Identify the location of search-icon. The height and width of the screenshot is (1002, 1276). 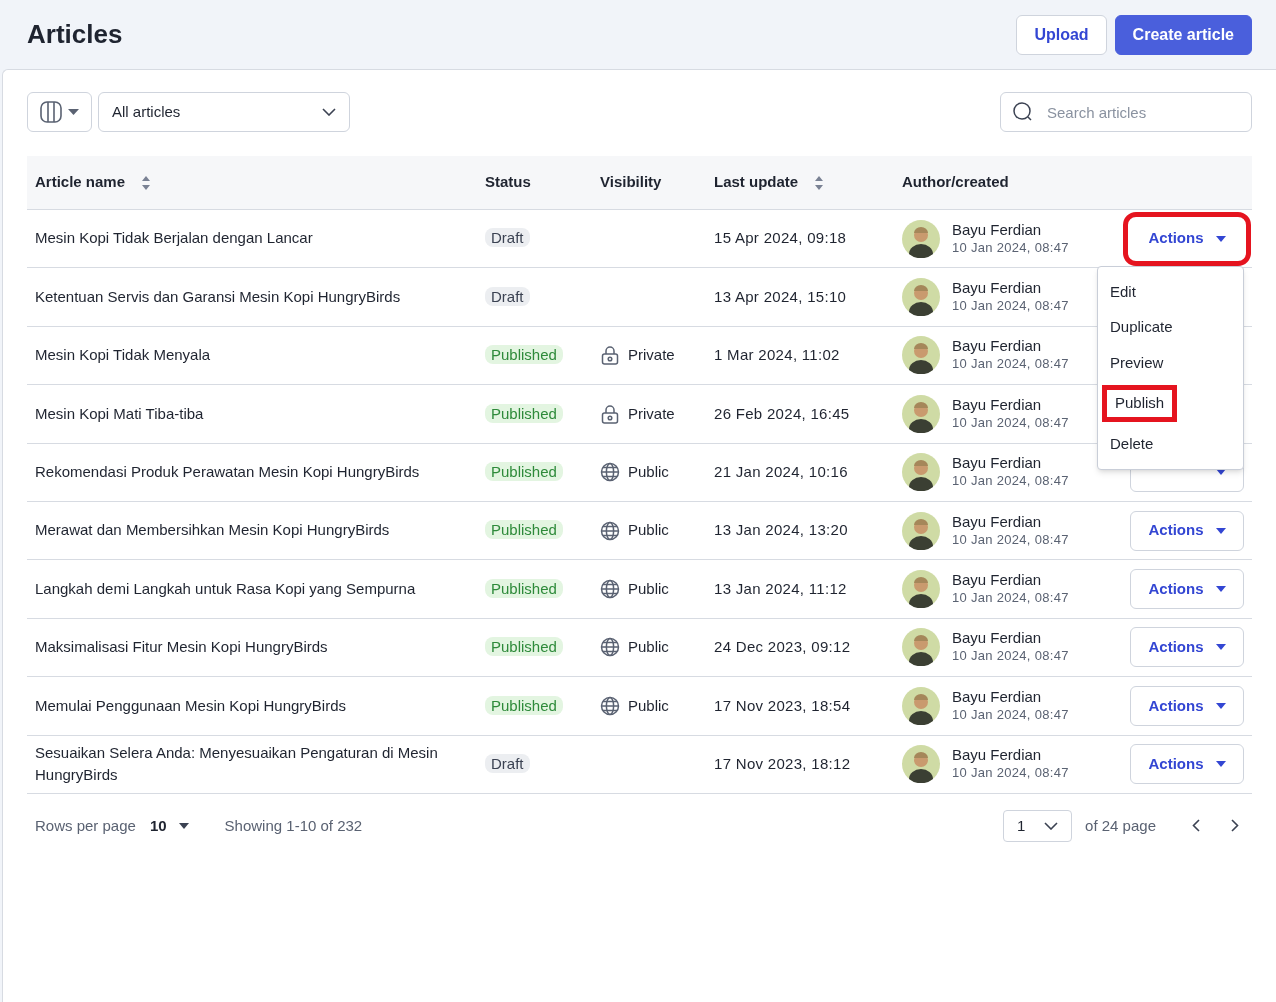
(1023, 112).